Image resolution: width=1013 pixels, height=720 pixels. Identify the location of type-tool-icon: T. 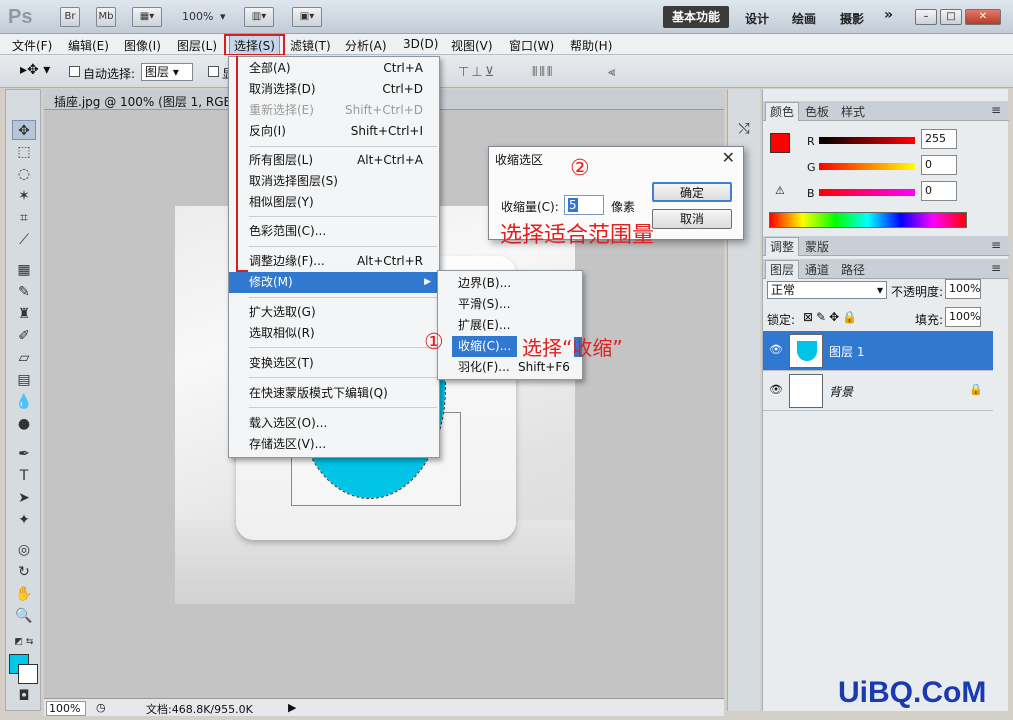
(24, 476).